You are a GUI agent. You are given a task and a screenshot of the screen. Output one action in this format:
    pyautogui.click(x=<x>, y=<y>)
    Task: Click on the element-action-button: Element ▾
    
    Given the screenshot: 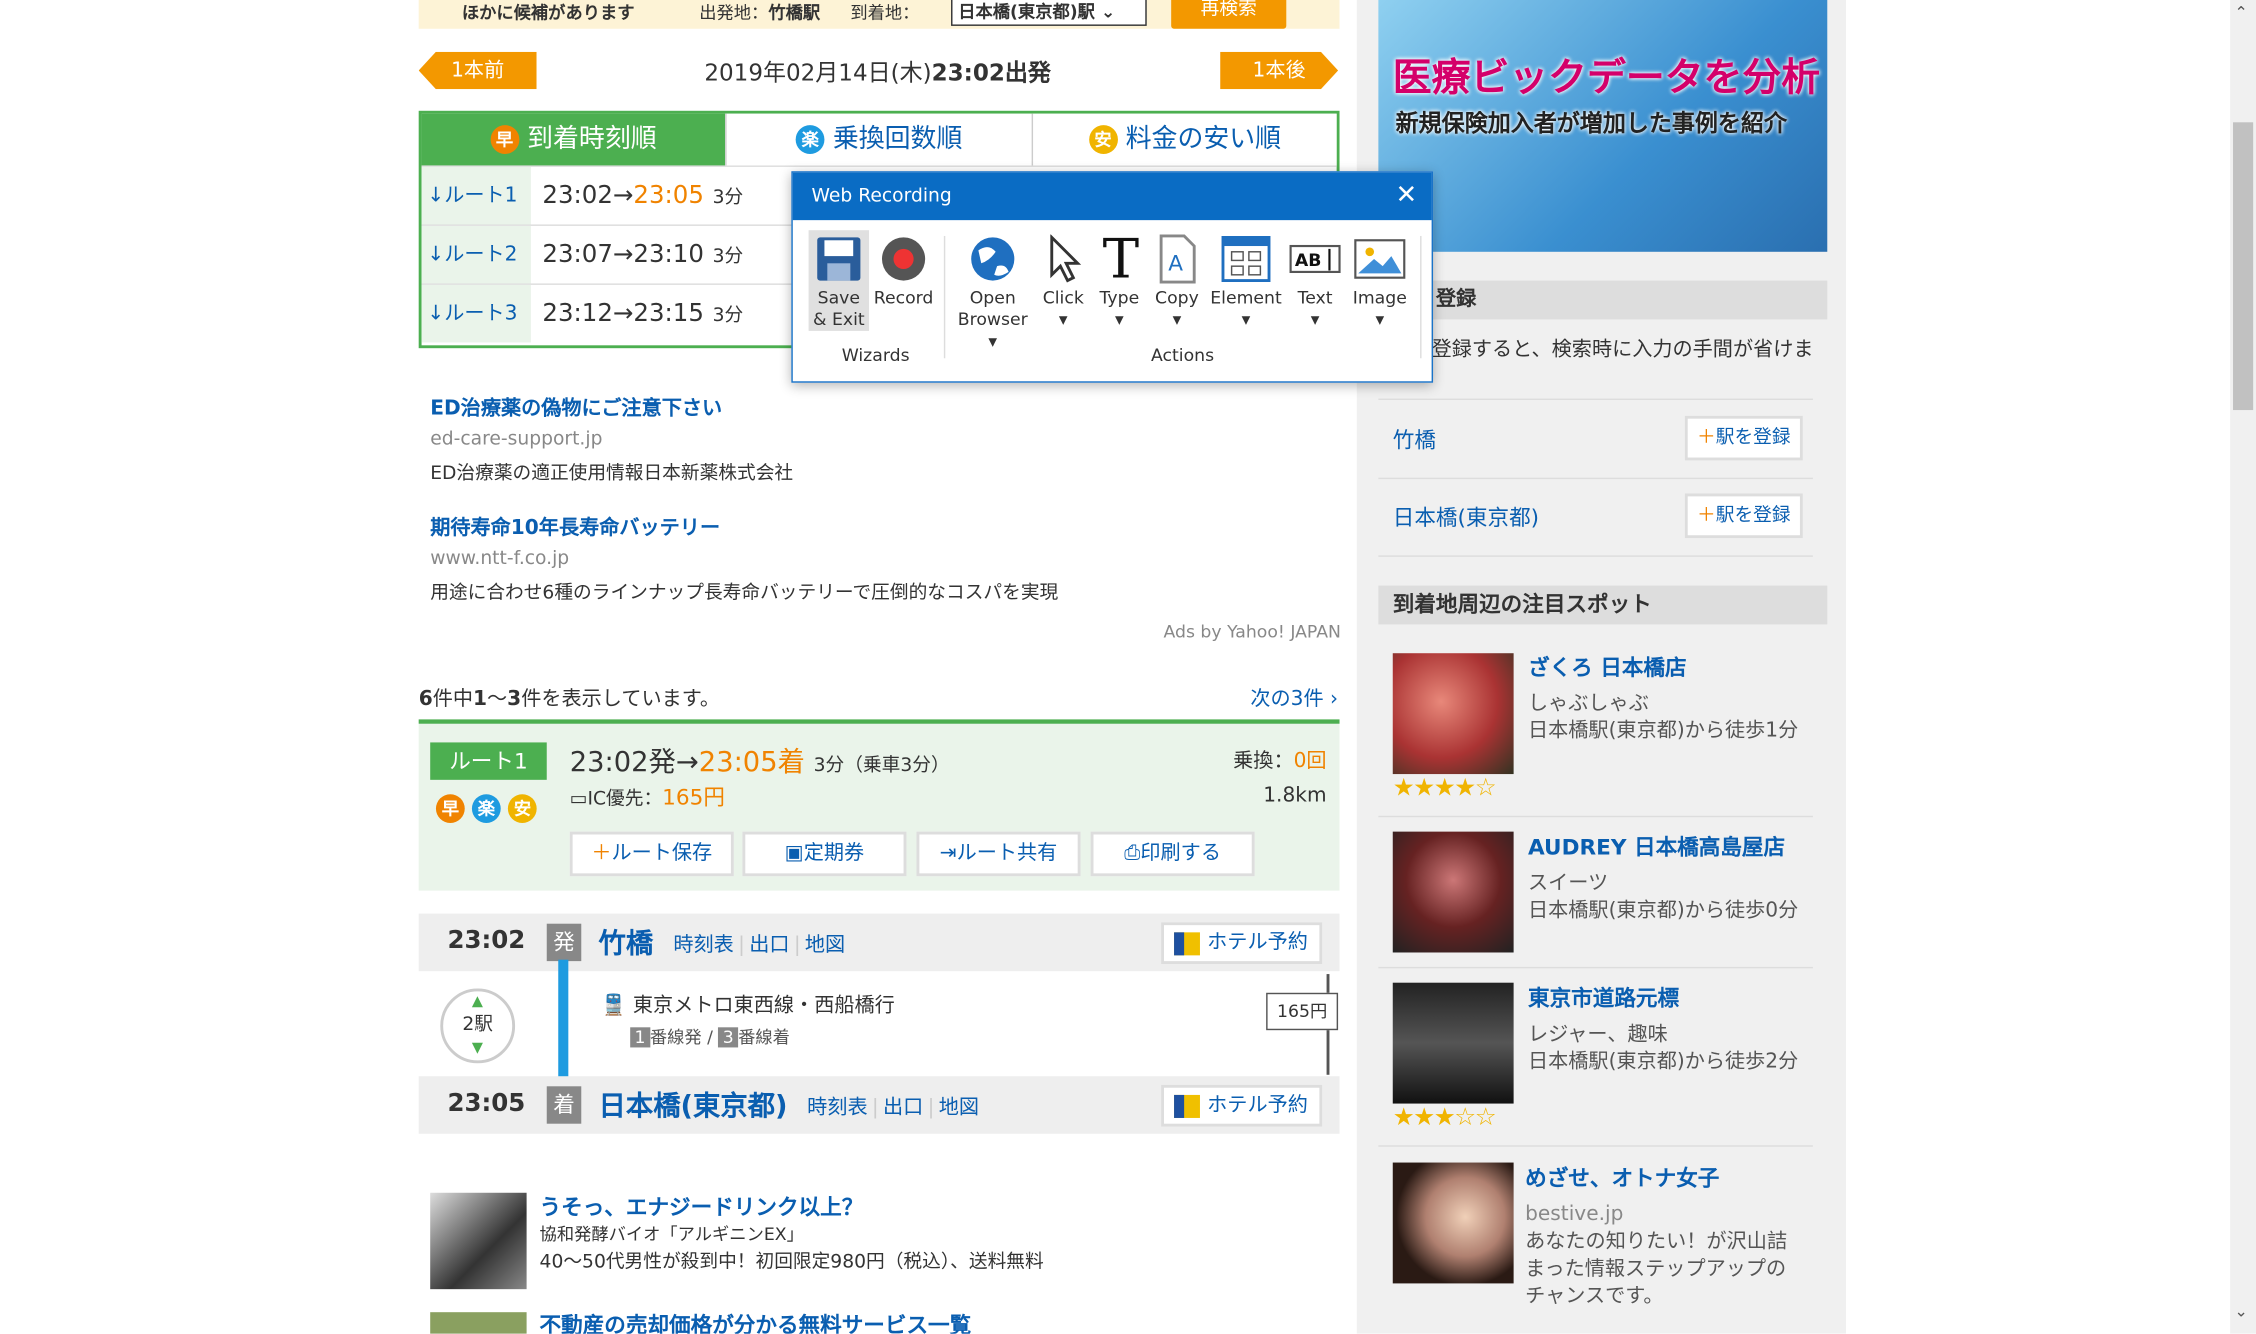 What is the action you would take?
    pyautogui.click(x=1246, y=280)
    